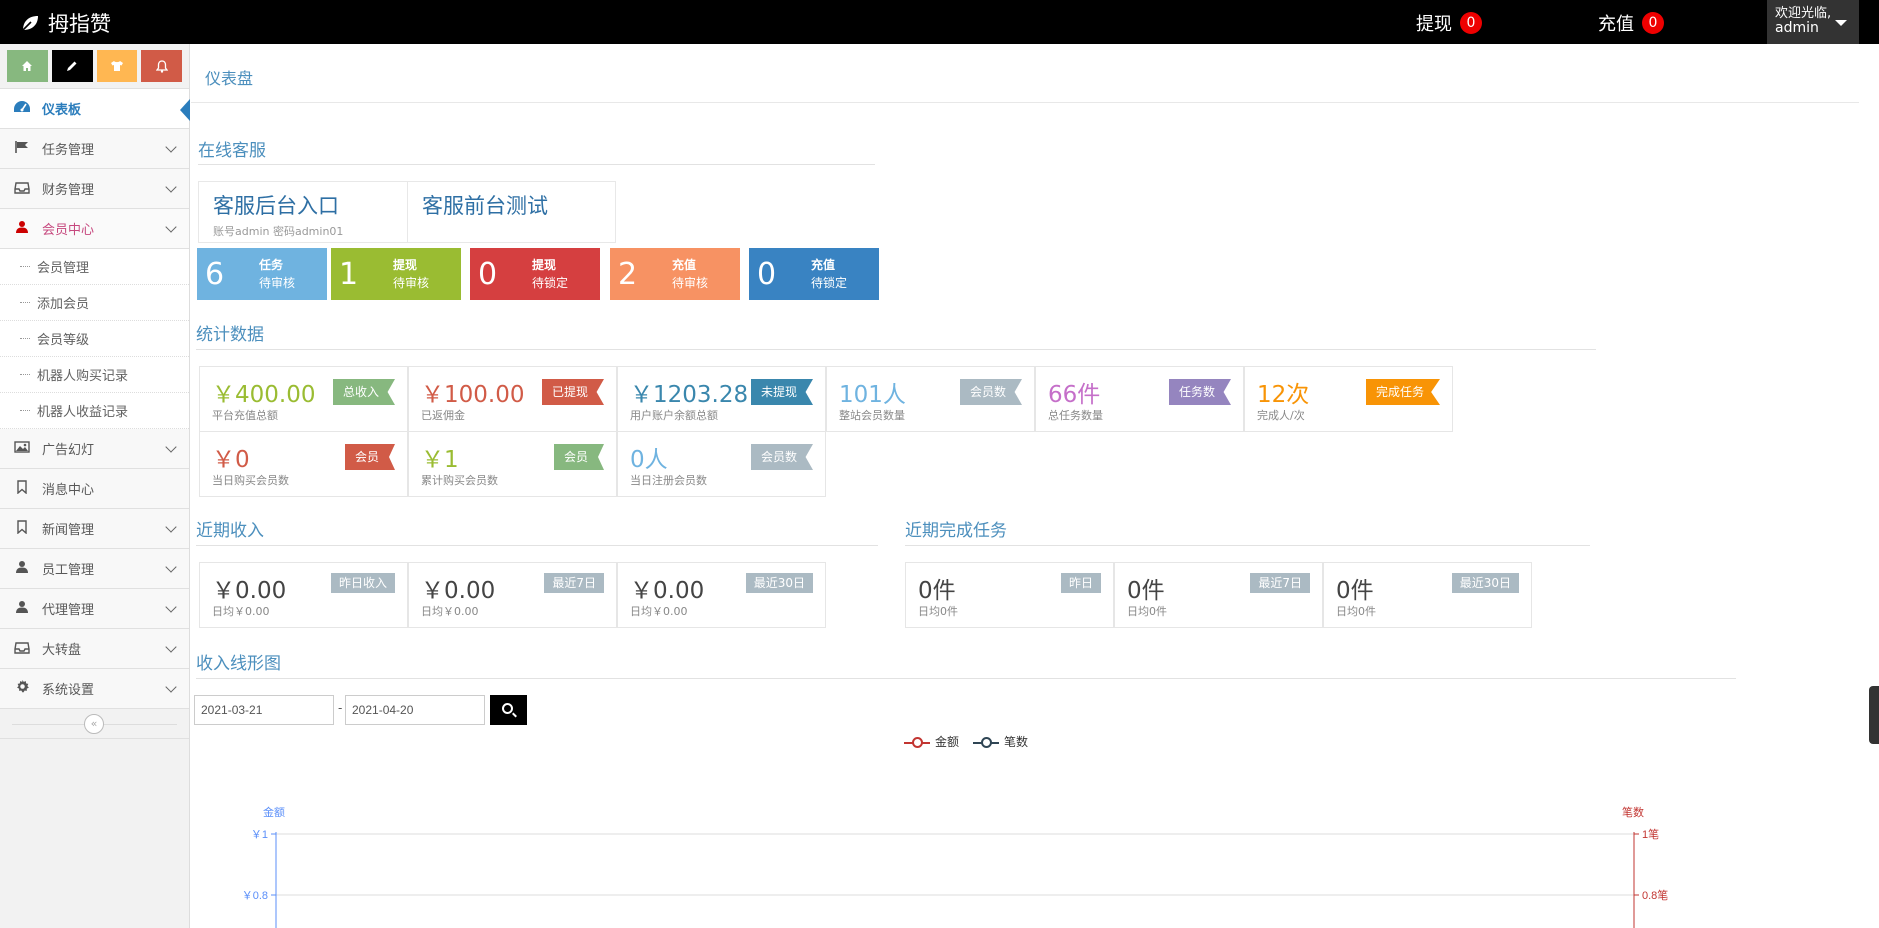 This screenshot has width=1879, height=928. I want to click on shortcut-shirt, so click(117, 66).